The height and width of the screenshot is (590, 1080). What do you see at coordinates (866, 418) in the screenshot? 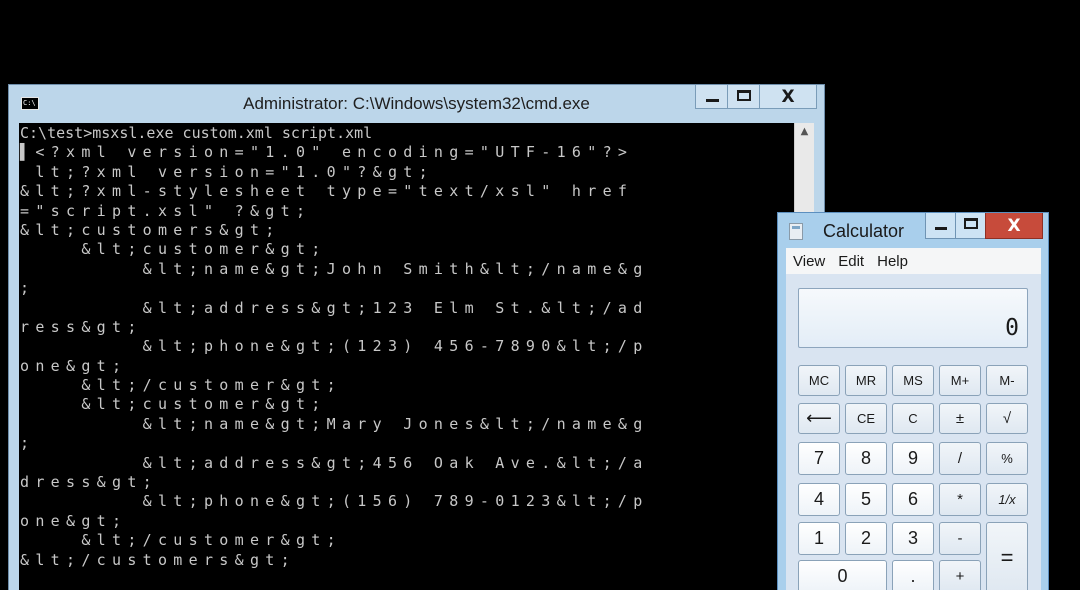
I see `key-ce: CE` at bounding box center [866, 418].